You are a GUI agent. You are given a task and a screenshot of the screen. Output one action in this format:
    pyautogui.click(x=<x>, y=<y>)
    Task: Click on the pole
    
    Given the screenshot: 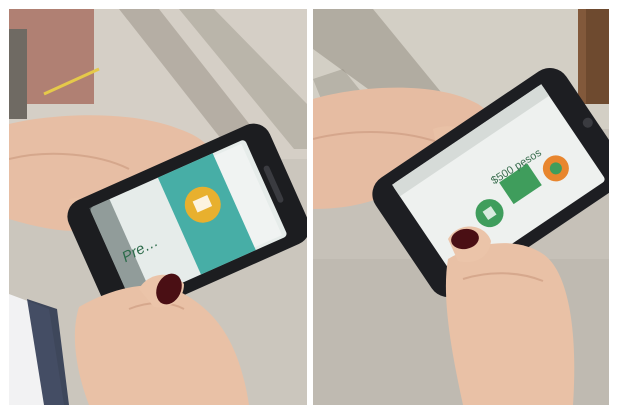 What is the action you would take?
    pyautogui.click(x=18, y=74)
    